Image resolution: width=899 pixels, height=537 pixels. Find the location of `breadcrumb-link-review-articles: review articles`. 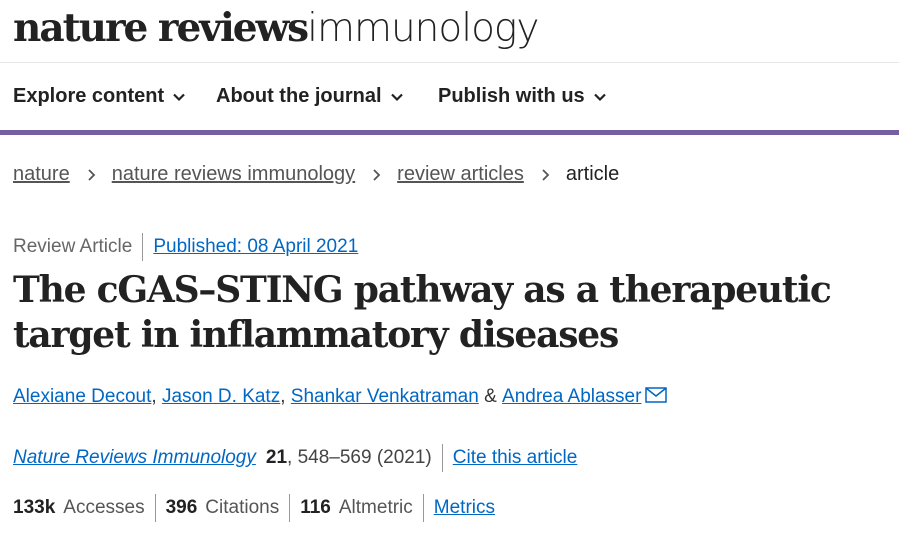

breadcrumb-link-review-articles: review articles is located at coordinates (460, 174).